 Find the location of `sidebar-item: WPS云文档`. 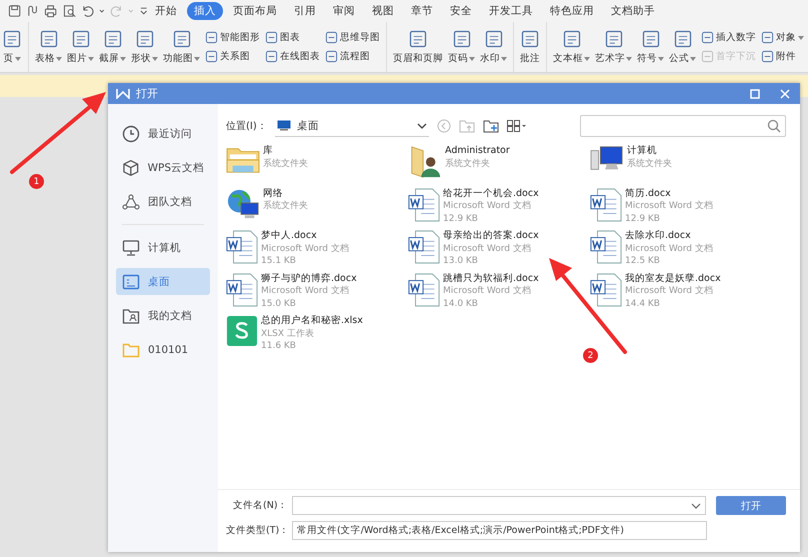

sidebar-item: WPS云文档 is located at coordinates (163, 167).